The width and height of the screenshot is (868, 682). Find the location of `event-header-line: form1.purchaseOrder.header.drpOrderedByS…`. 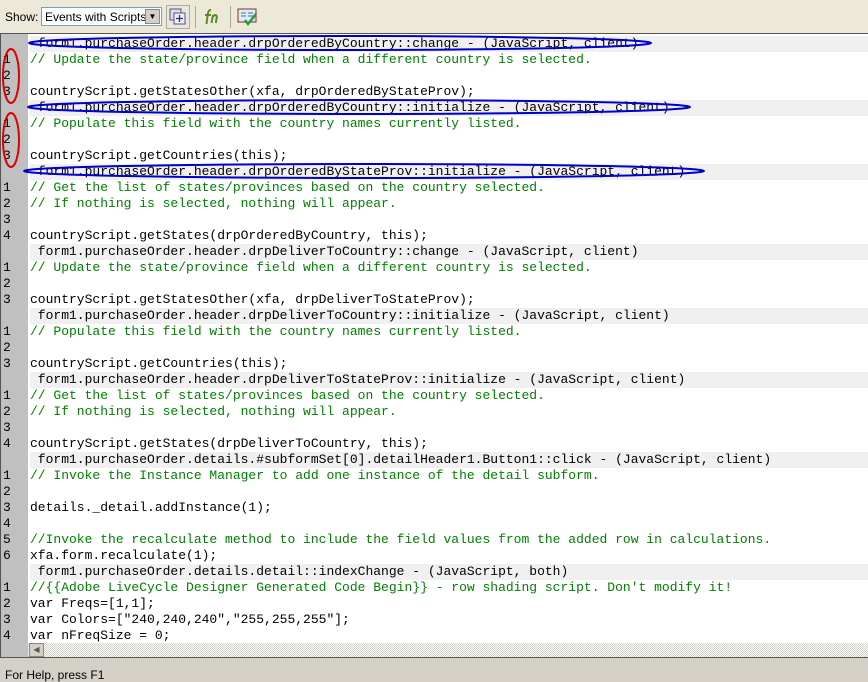

event-header-line: form1.purchaseOrder.header.drpOrderedByS… is located at coordinates (434, 172).